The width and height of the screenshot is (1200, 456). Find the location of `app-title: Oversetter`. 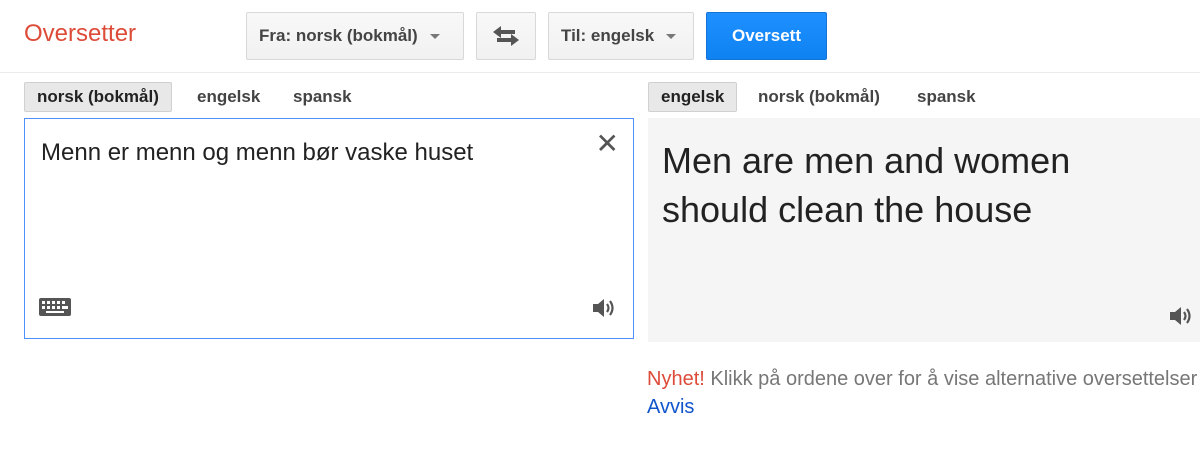

app-title: Oversetter is located at coordinates (80, 33).